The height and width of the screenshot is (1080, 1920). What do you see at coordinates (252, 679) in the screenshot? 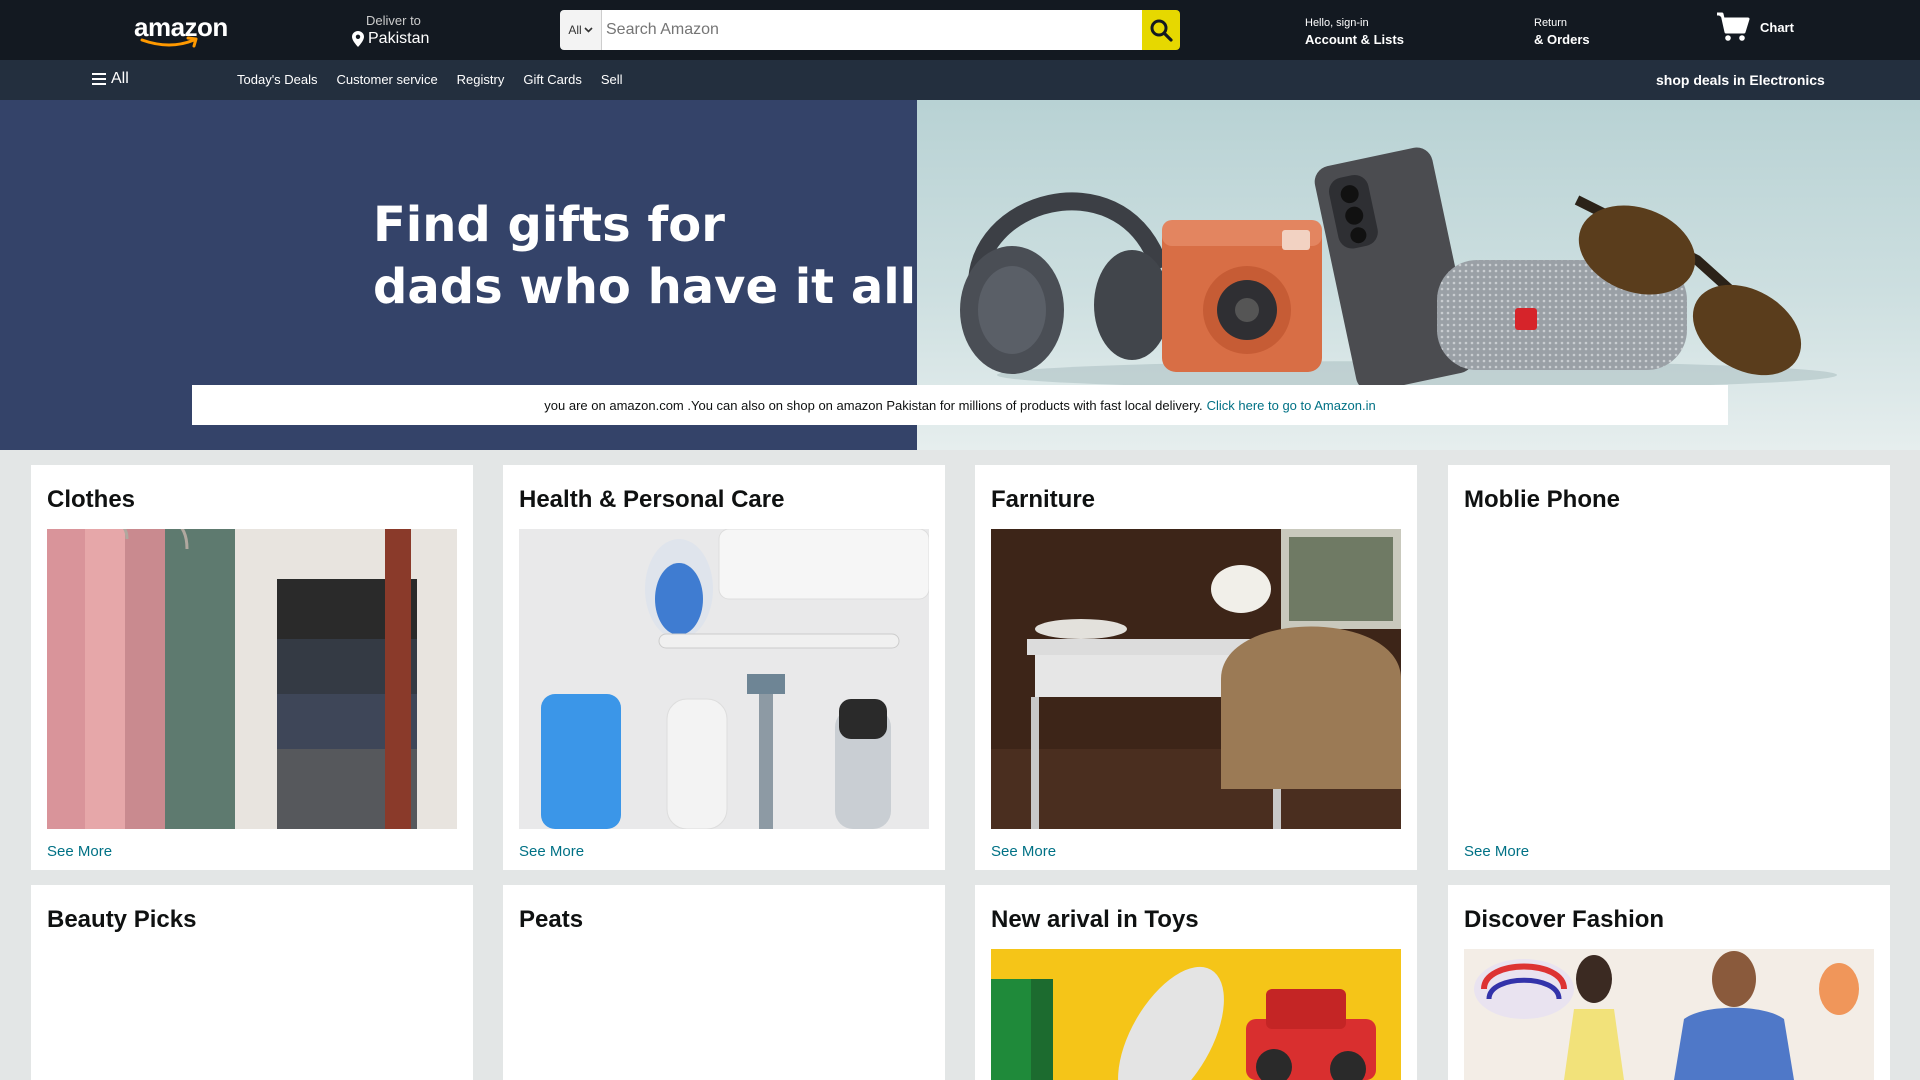
I see `clothes-image` at bounding box center [252, 679].